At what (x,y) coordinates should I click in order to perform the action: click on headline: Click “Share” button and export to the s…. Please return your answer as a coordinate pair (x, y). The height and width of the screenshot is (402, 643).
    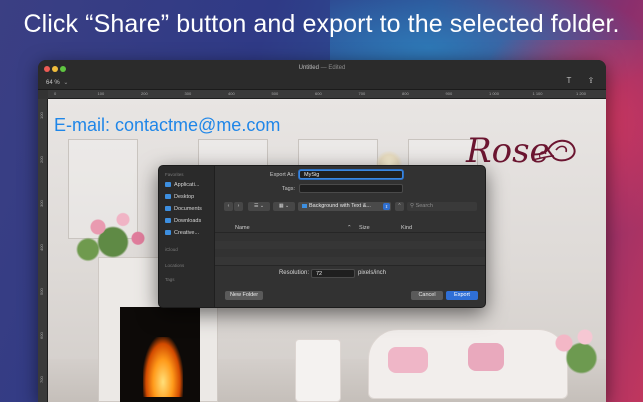
    Looking at the image, I should click on (321, 24).